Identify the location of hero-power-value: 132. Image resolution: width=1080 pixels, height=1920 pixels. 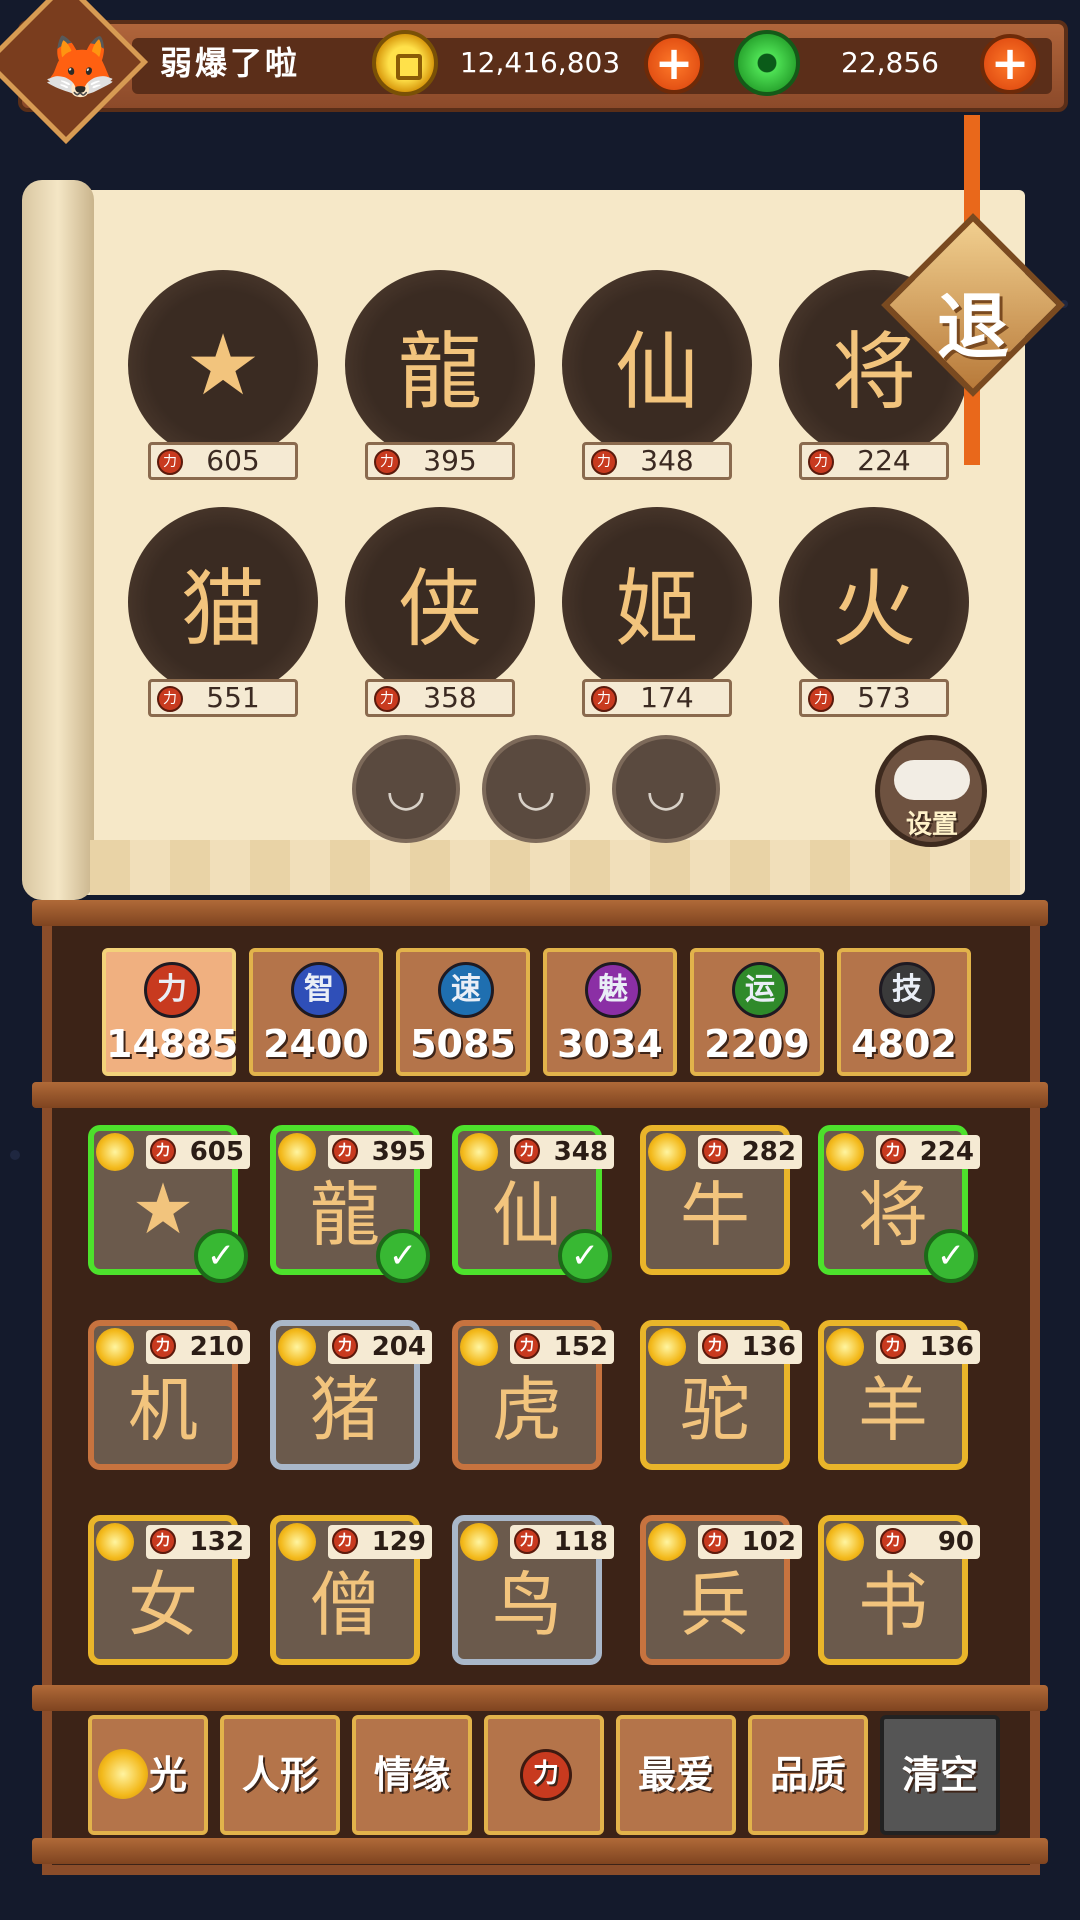
(216, 1542).